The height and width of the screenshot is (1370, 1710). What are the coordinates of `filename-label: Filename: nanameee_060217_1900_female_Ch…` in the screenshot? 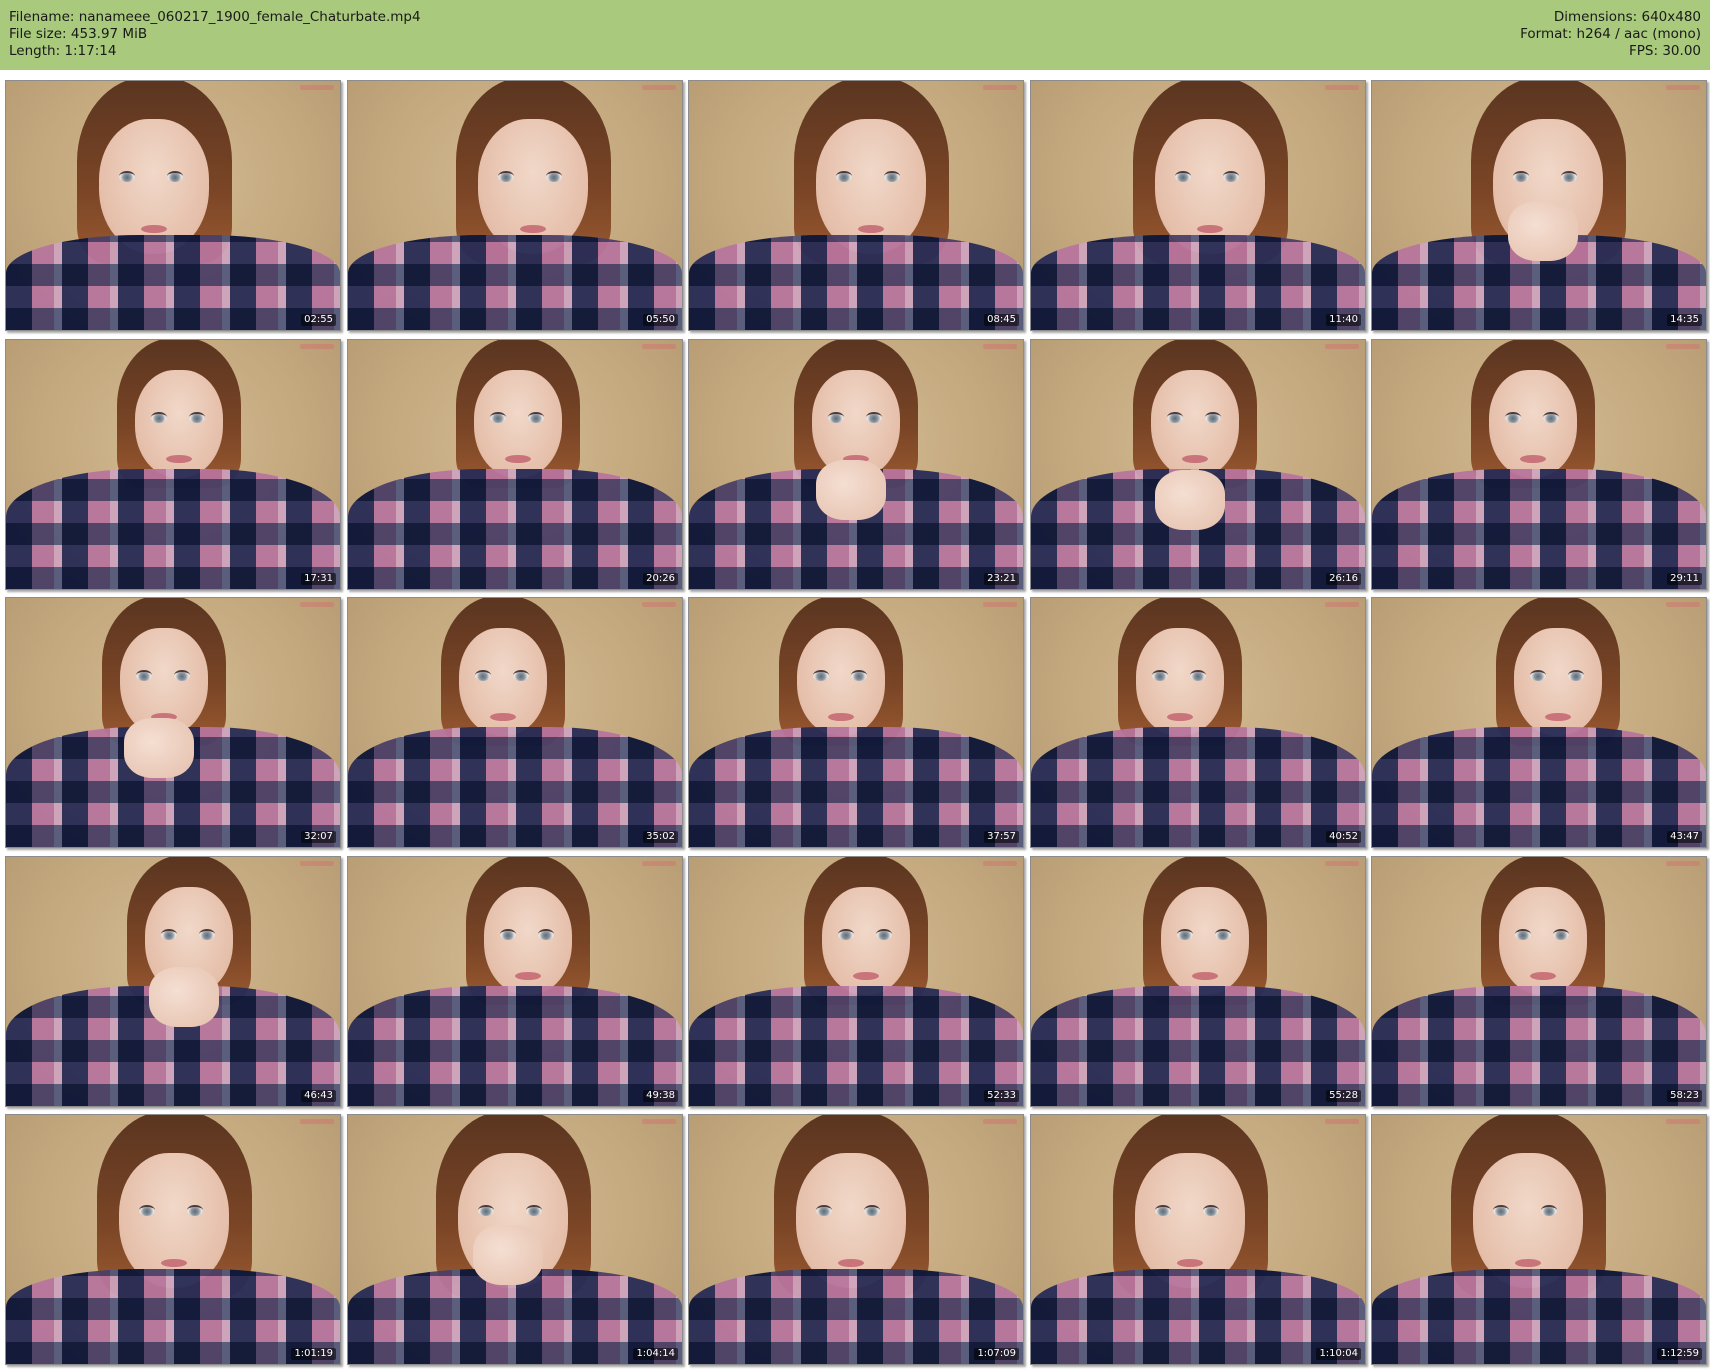 It's located at (215, 17).